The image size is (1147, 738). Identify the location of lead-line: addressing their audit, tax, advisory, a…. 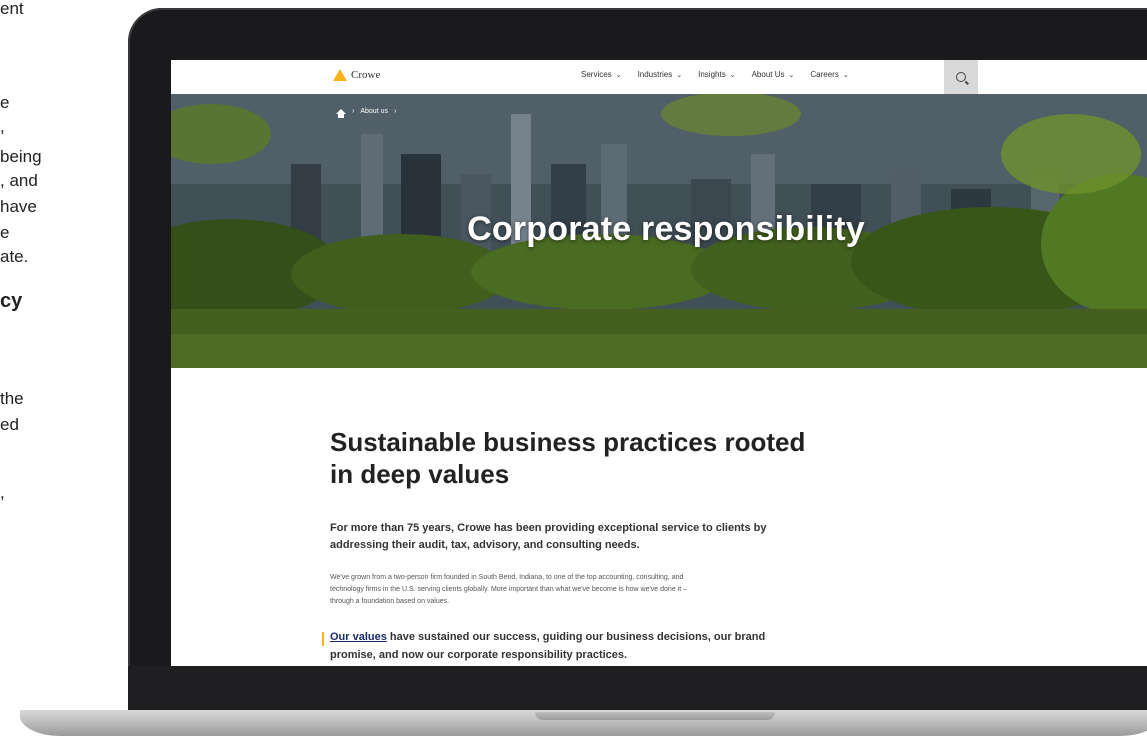
(485, 545).